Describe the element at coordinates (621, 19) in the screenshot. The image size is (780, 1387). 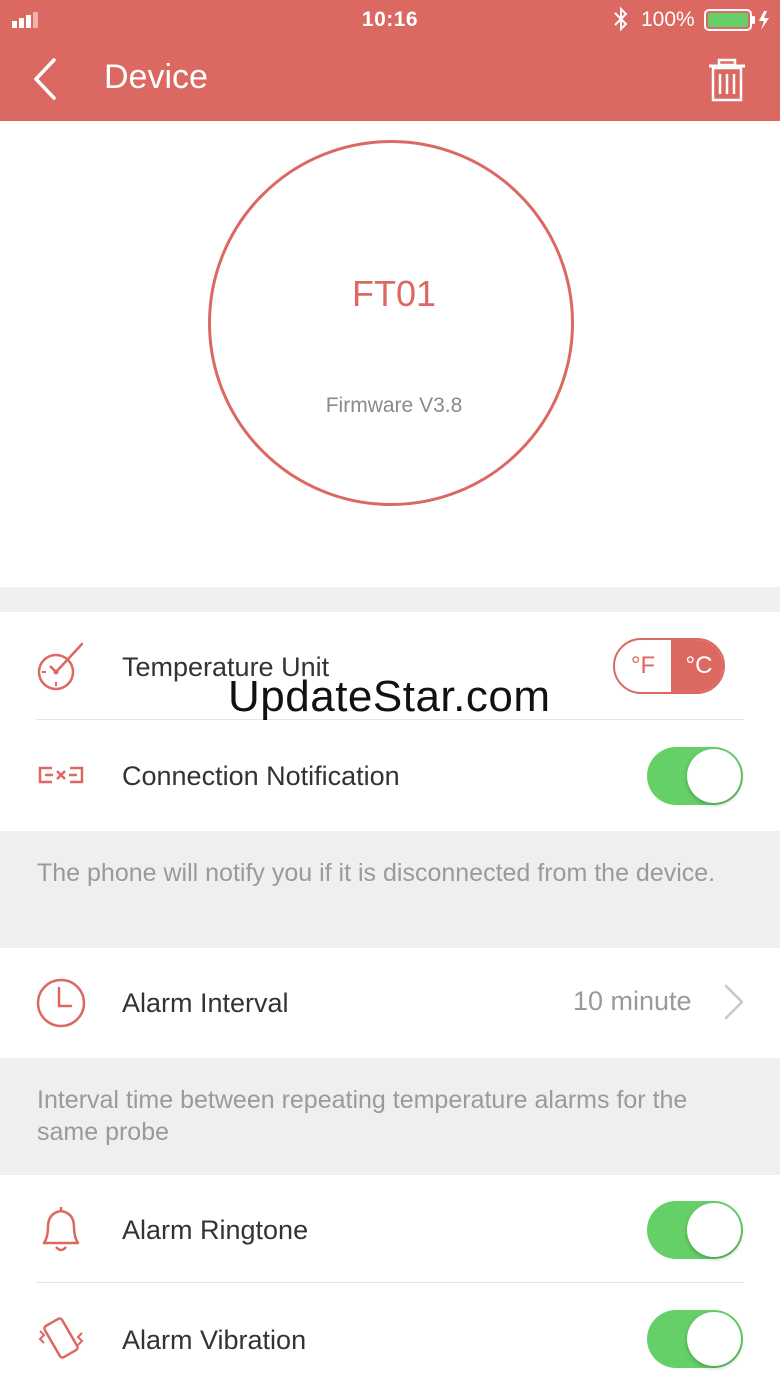
I see `bluetooth-icon` at that location.